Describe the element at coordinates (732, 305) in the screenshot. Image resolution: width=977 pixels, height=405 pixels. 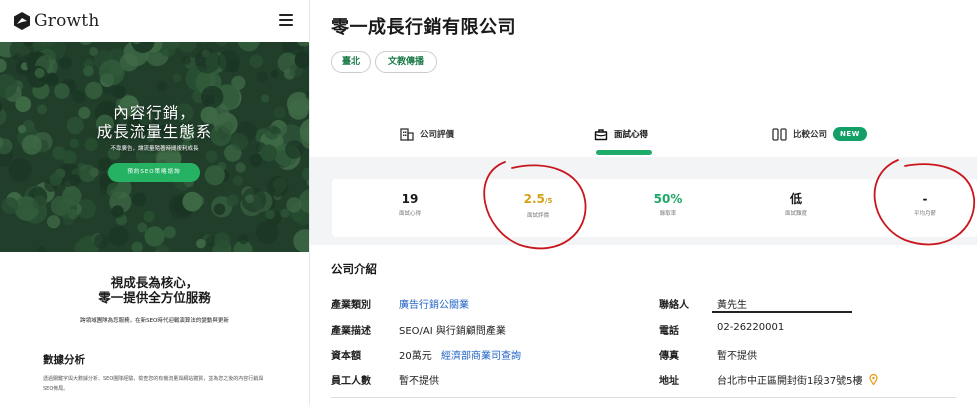
I see `contact-value: 黃先生` at that location.